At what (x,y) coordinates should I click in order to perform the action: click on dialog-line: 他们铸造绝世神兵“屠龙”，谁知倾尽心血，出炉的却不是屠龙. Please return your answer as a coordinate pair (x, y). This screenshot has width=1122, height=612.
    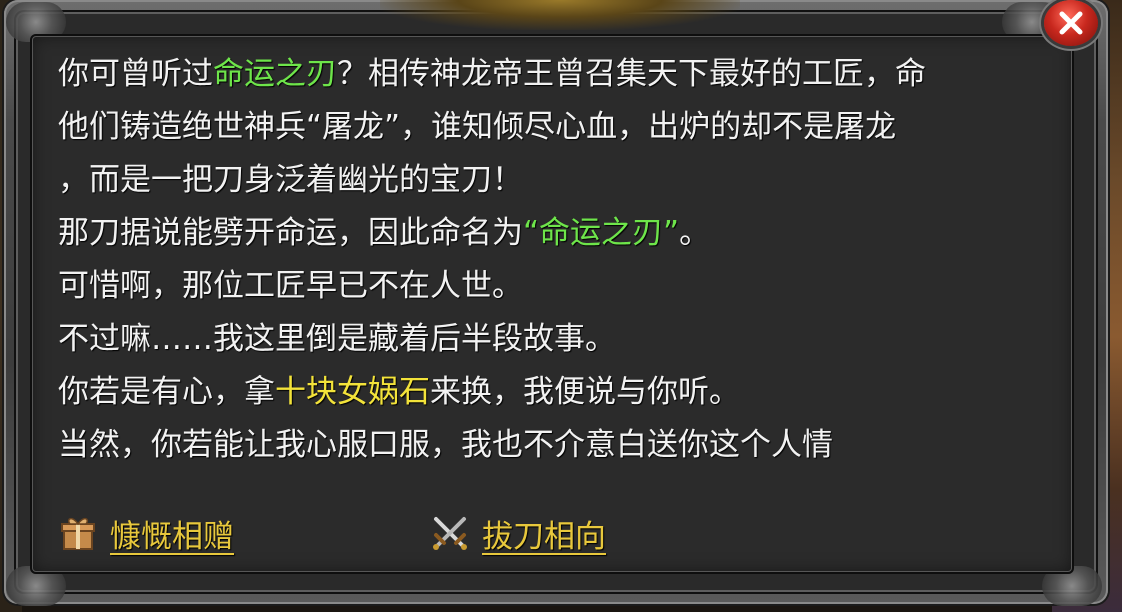
    Looking at the image, I should click on (553, 127).